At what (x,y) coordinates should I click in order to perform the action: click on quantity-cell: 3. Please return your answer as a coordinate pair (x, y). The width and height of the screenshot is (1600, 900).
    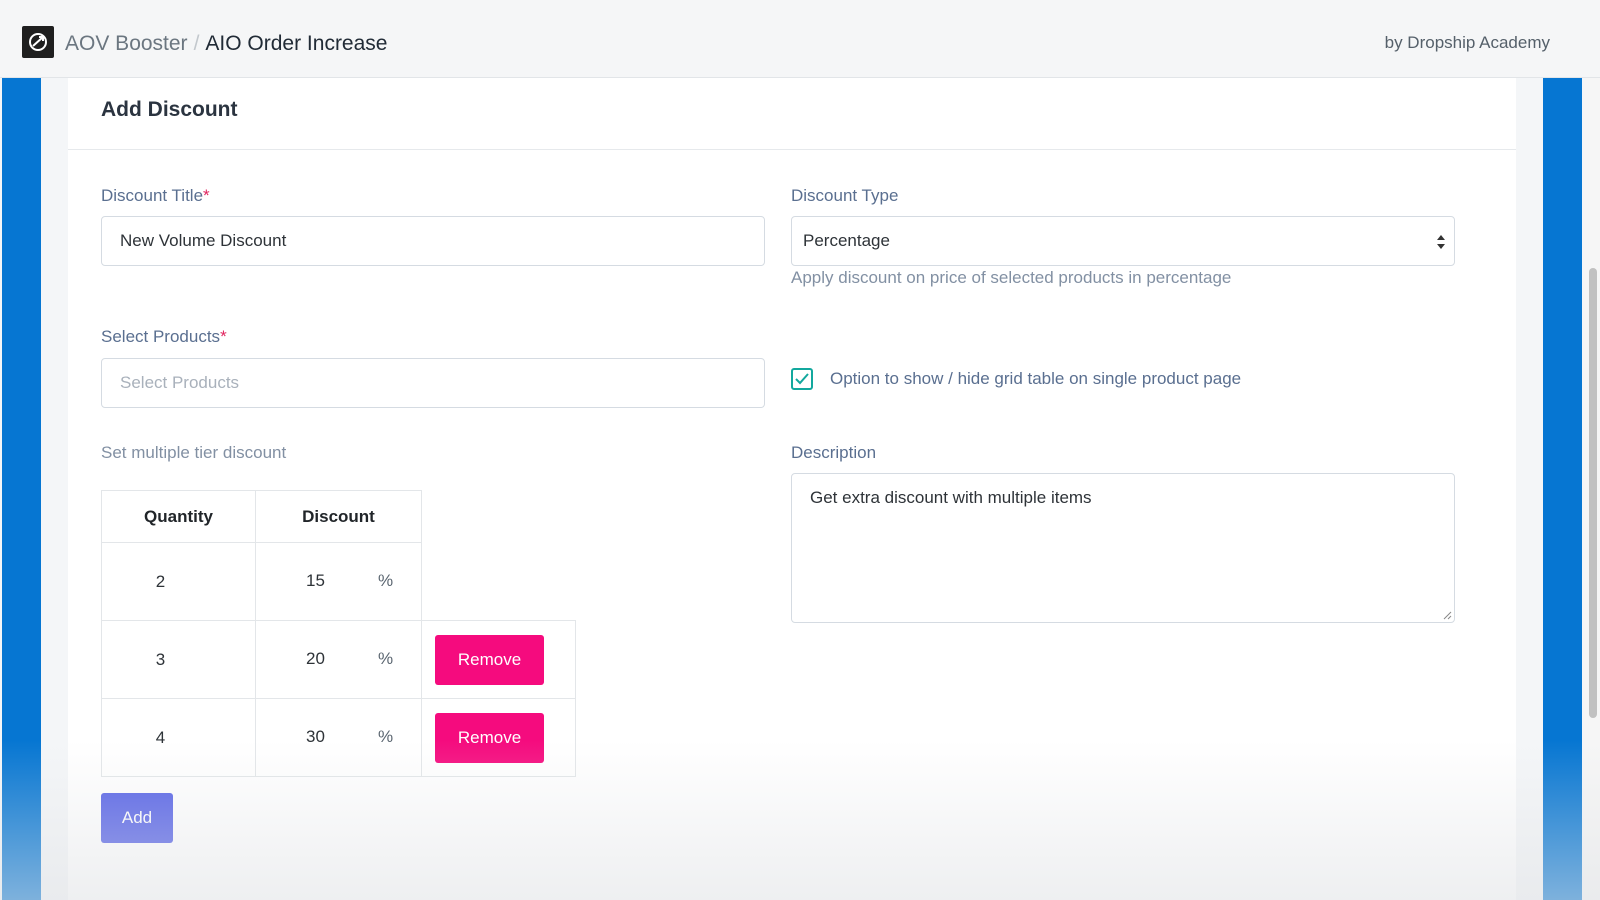
    Looking at the image, I should click on (178, 659).